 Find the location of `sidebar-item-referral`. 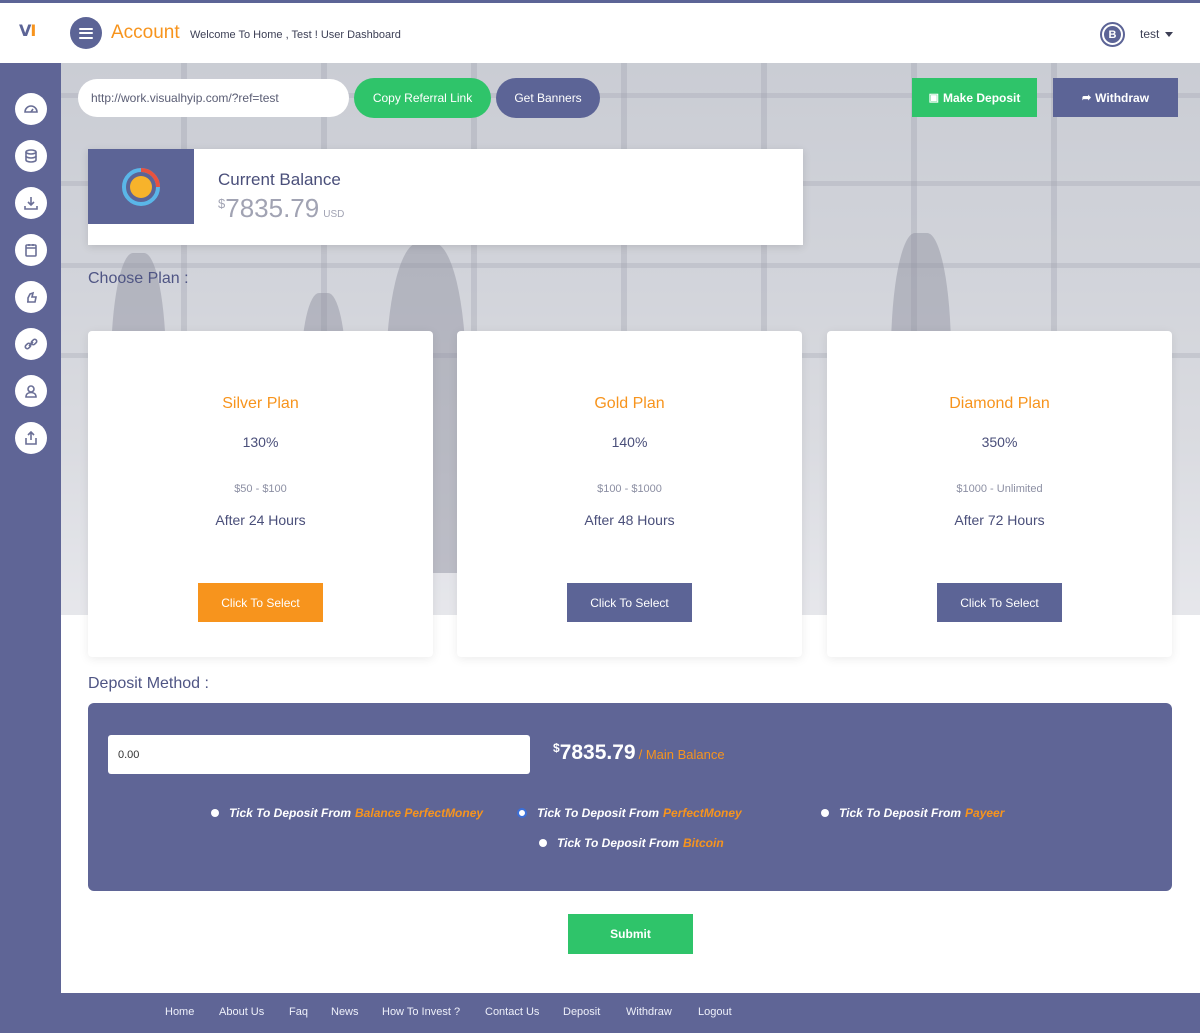

sidebar-item-referral is located at coordinates (31, 344).